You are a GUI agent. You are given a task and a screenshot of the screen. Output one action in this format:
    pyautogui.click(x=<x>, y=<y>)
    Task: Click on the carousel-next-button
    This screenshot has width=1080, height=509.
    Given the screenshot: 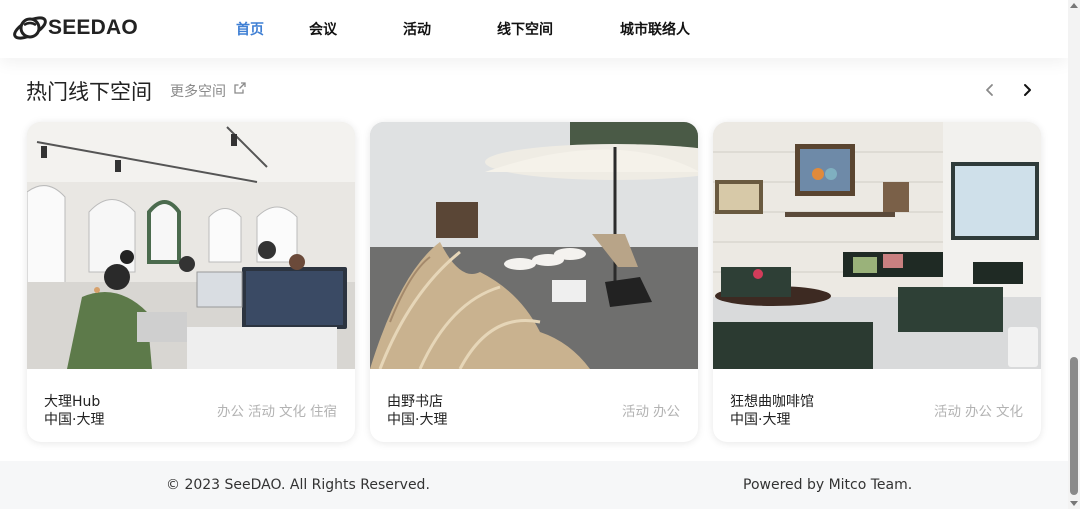 What is the action you would take?
    pyautogui.click(x=1027, y=90)
    